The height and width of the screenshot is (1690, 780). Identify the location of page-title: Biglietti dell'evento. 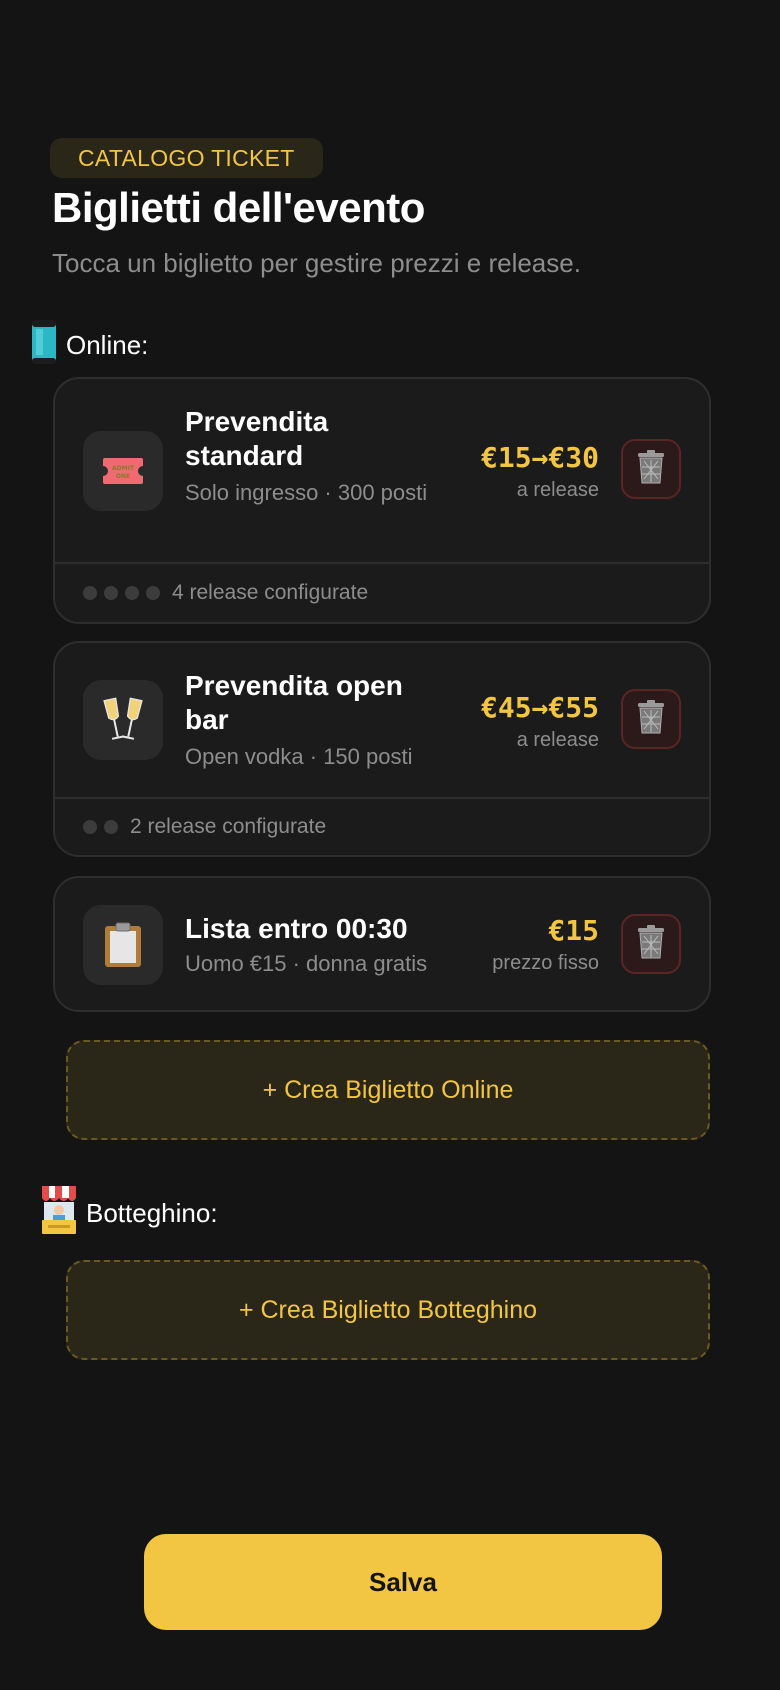
(238, 207).